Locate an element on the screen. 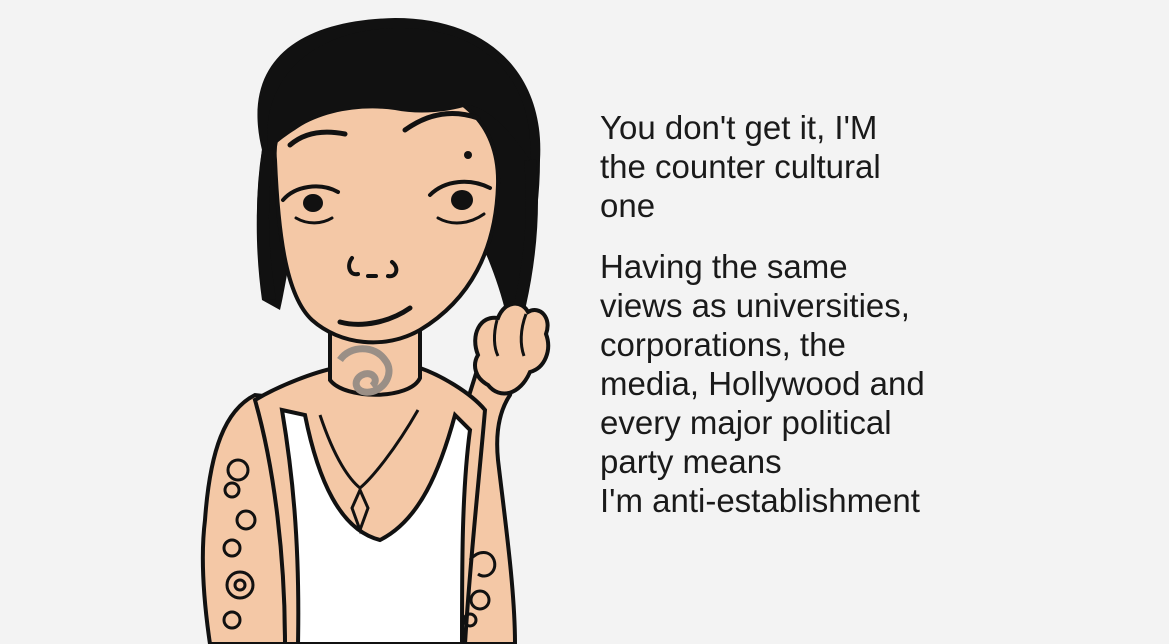  beauty-mark is located at coordinates (468, 155).